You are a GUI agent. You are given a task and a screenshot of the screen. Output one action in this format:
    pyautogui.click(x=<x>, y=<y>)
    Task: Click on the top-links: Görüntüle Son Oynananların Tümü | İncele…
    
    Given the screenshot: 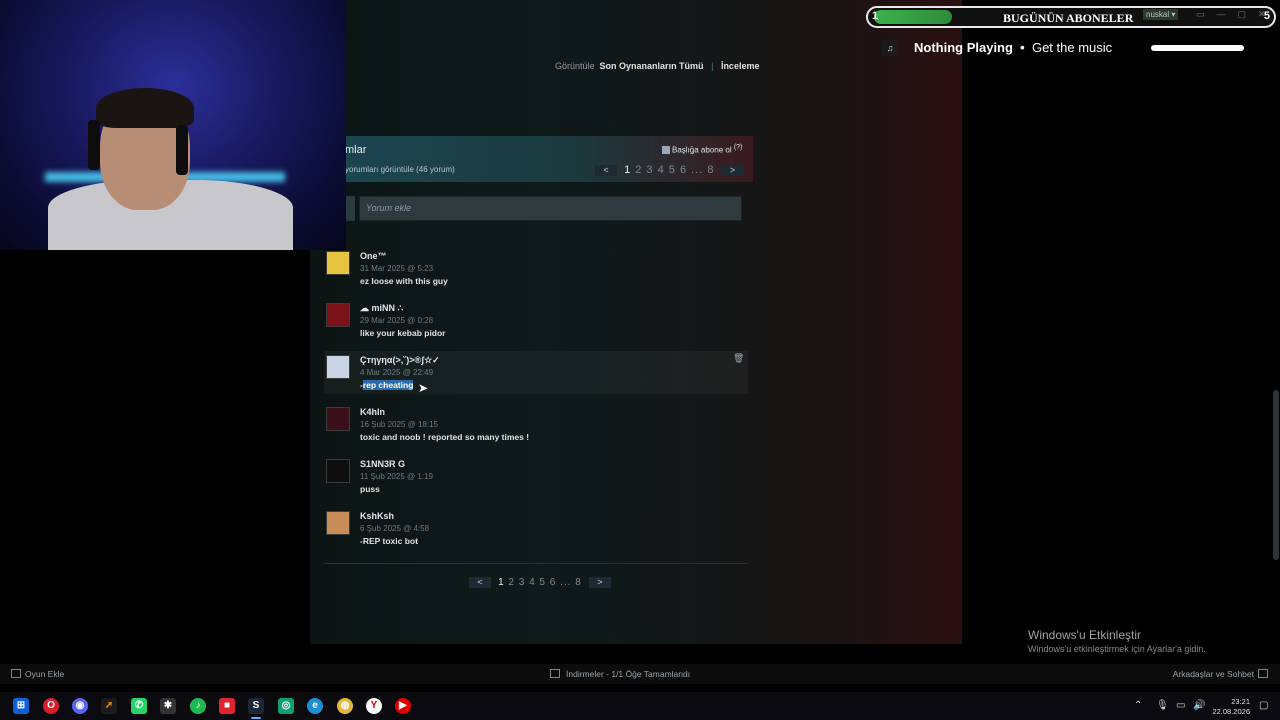 What is the action you would take?
    pyautogui.click(x=657, y=66)
    